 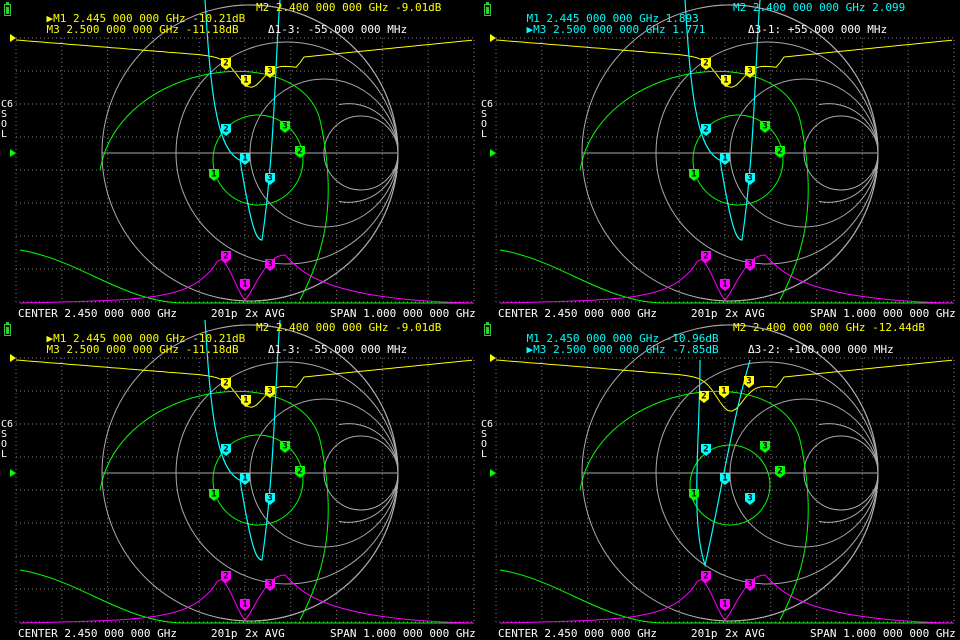 What do you see at coordinates (819, 7) in the screenshot?
I see `marker-m2-label: M2 2.400 000 000 GHz 2.099` at bounding box center [819, 7].